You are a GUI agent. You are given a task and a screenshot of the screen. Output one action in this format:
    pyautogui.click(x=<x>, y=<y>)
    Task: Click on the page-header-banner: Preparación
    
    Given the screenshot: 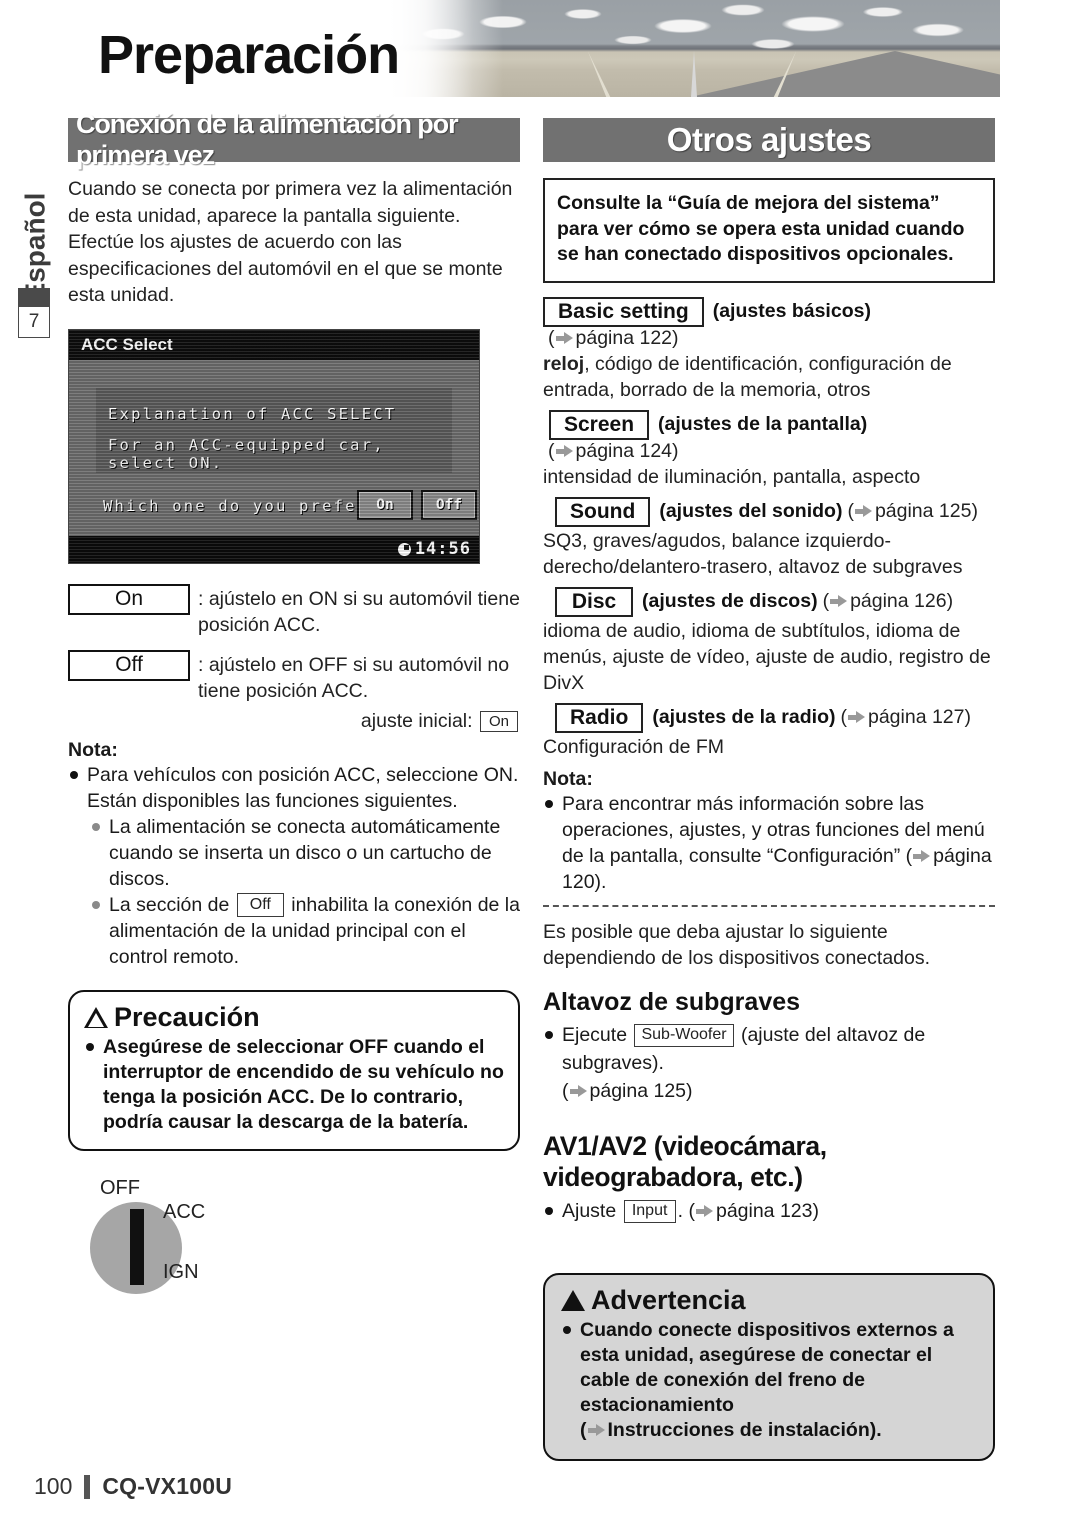 What is the action you would take?
    pyautogui.click(x=540, y=56)
    